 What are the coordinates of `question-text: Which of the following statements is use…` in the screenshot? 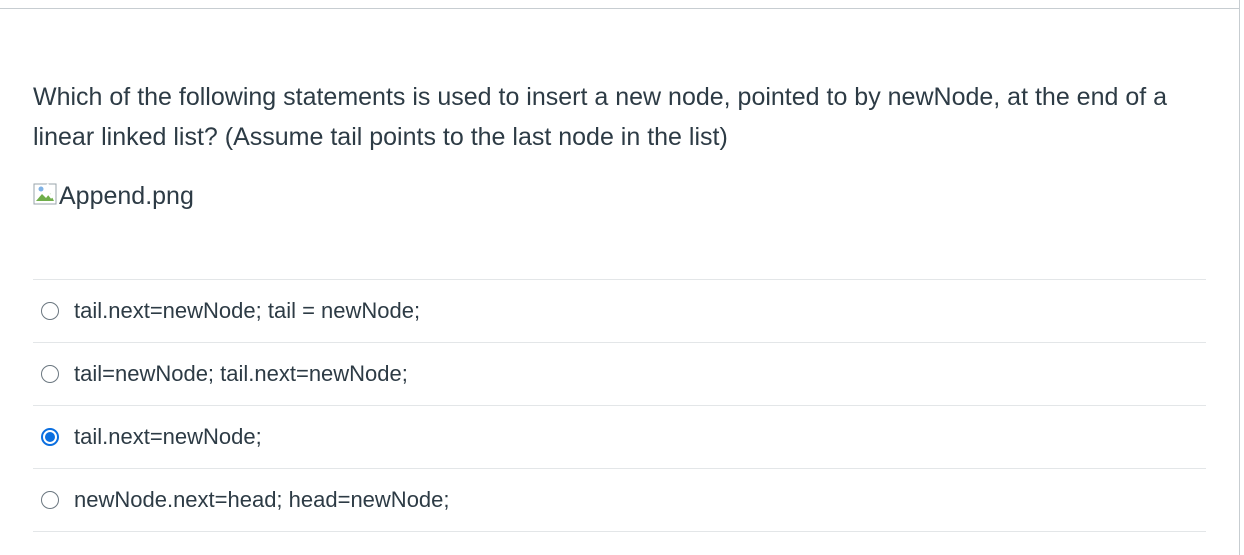 It's located at (600, 117).